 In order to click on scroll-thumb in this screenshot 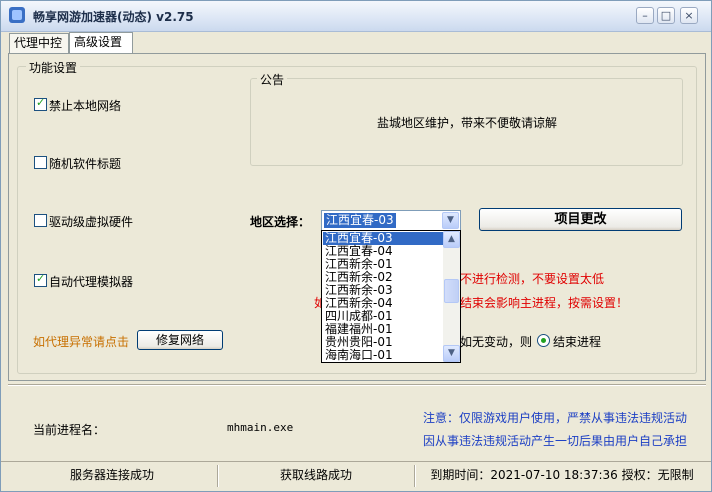, I will do `click(451, 291)`.